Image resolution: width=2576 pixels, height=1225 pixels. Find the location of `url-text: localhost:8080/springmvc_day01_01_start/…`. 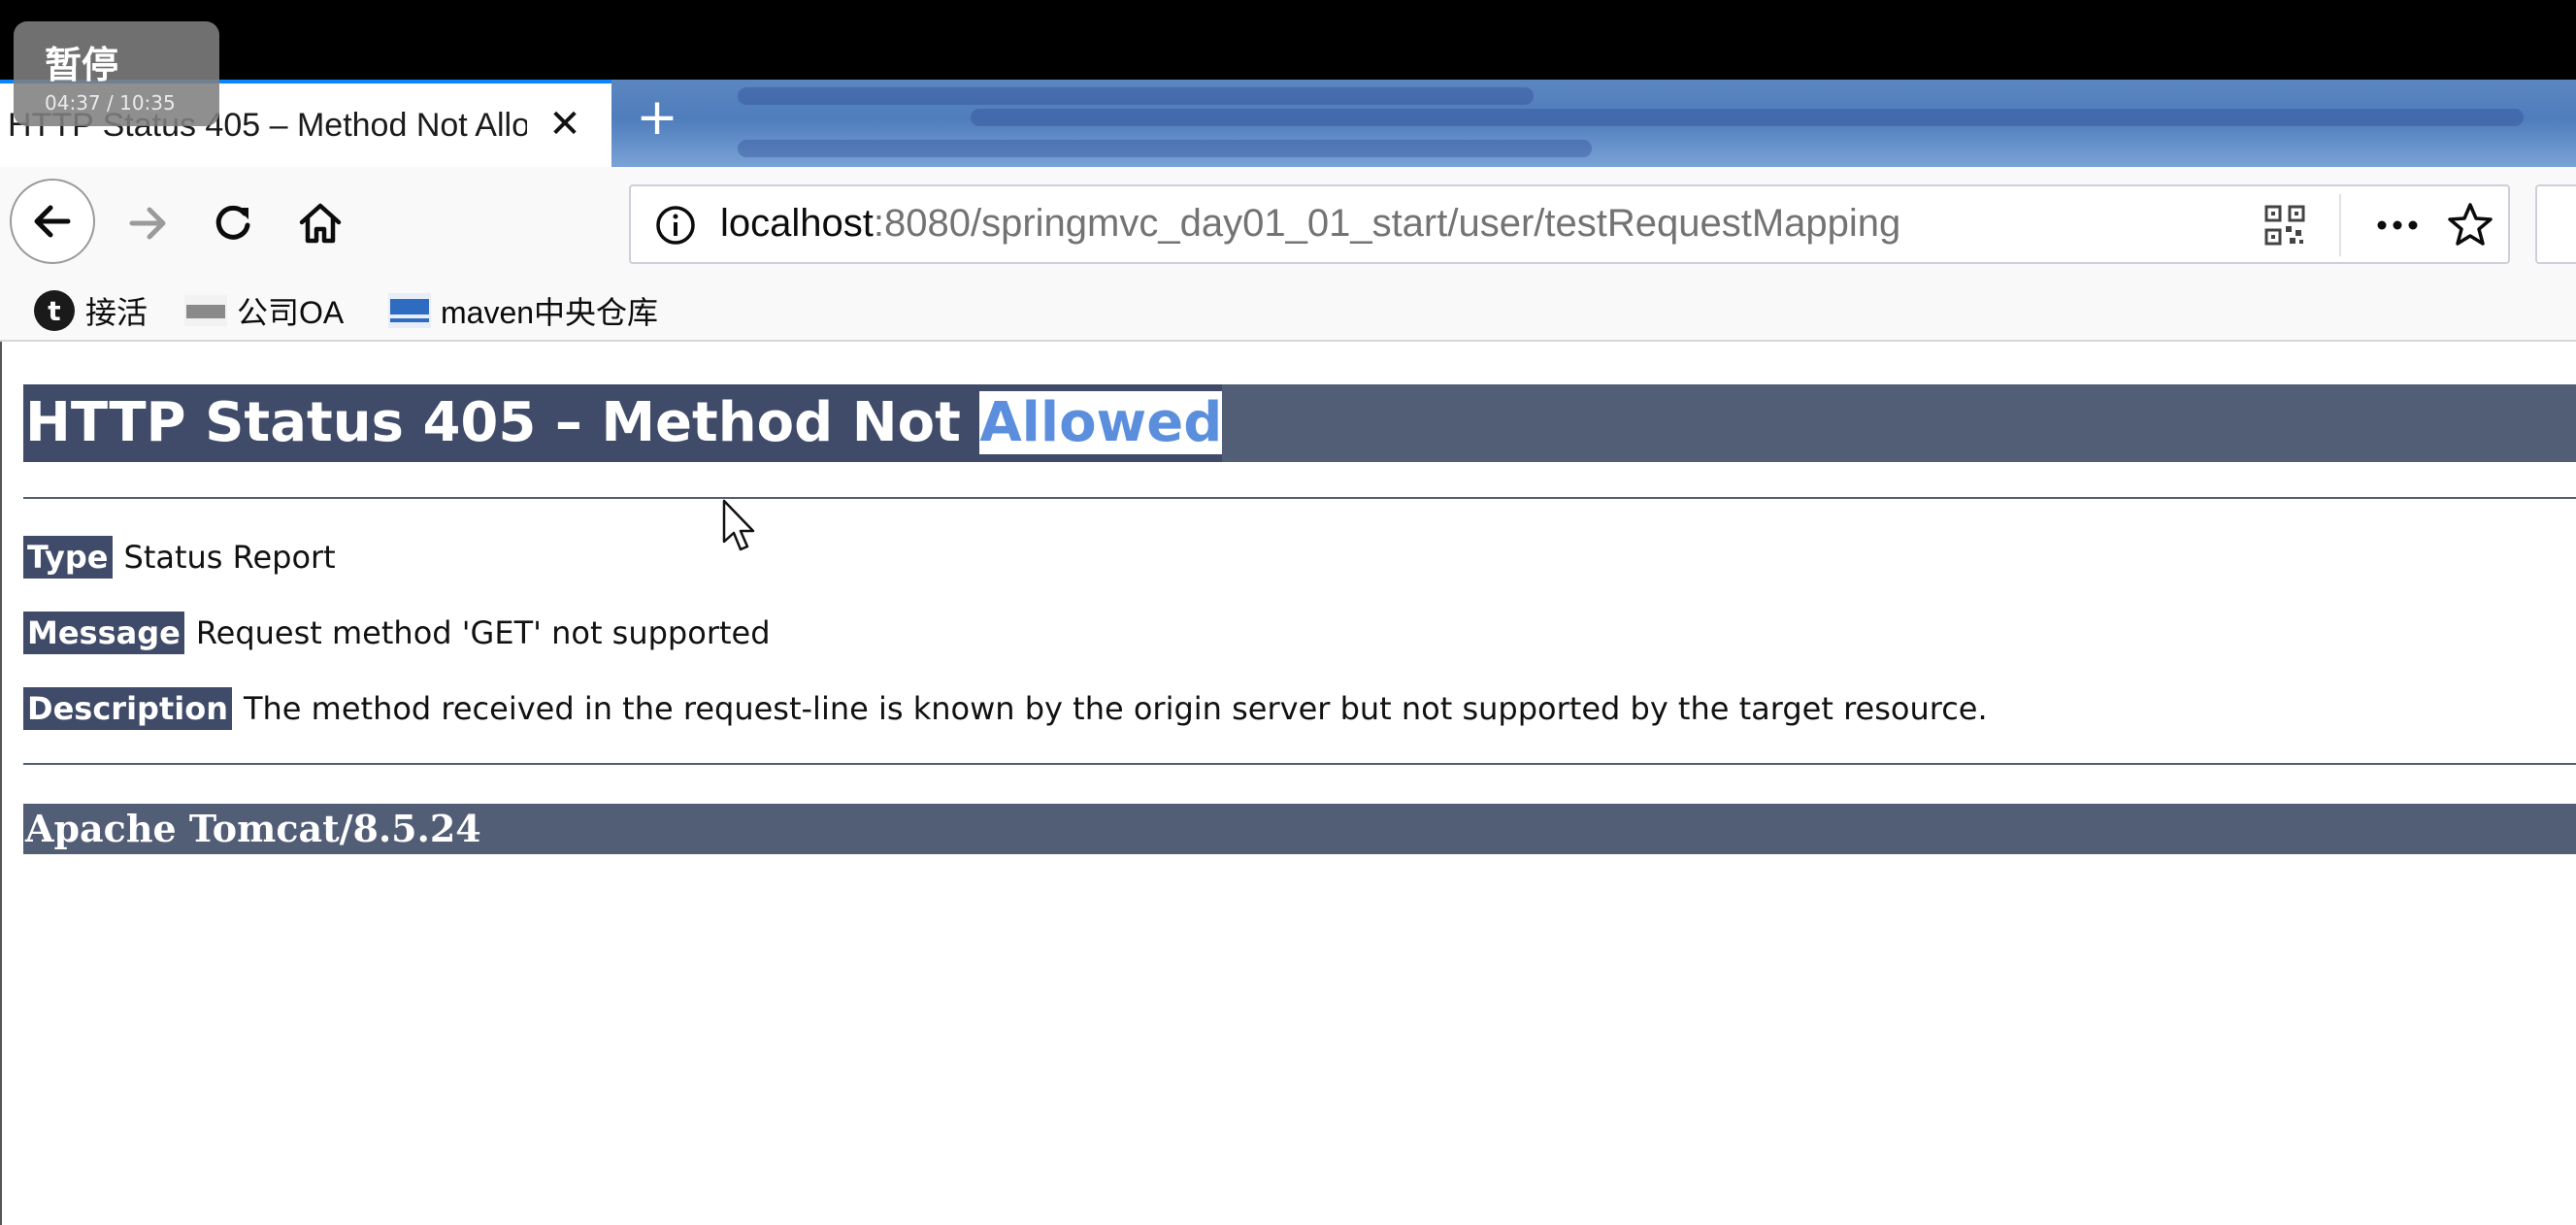

url-text: localhost:8080/springmvc_day01_01_start/… is located at coordinates (1310, 224).